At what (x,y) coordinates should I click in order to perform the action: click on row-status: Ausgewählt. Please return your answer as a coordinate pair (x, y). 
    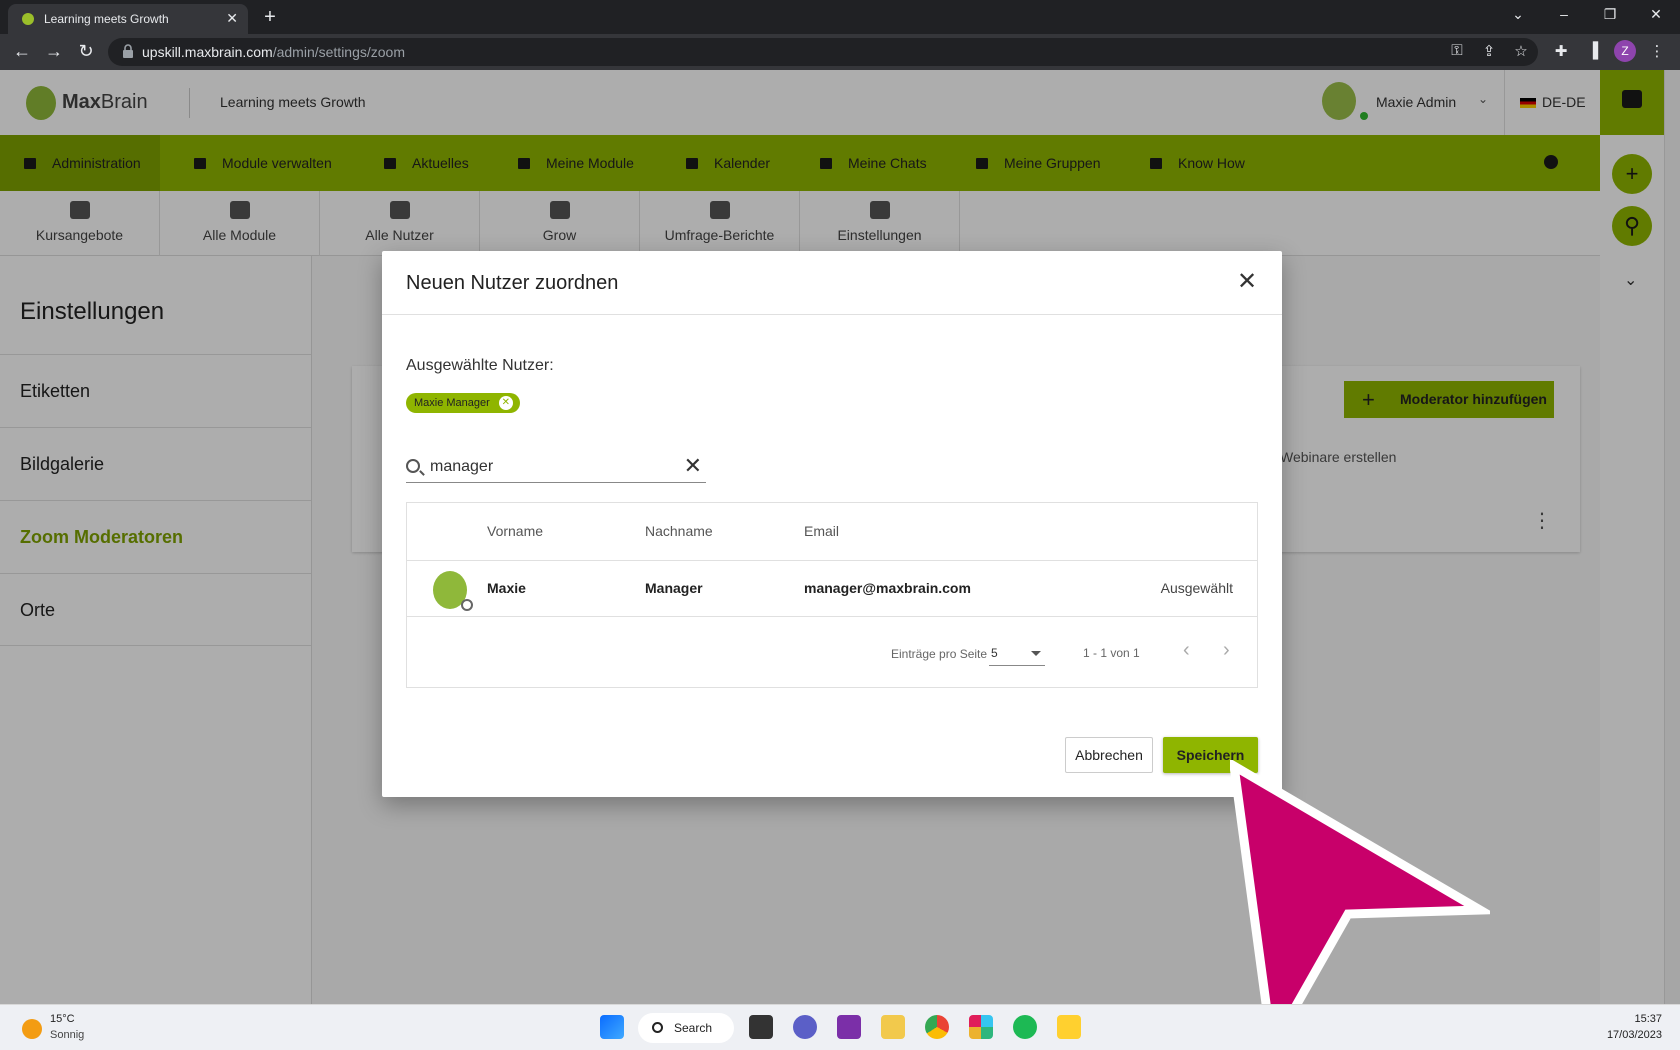
    Looking at the image, I should click on (1196, 588).